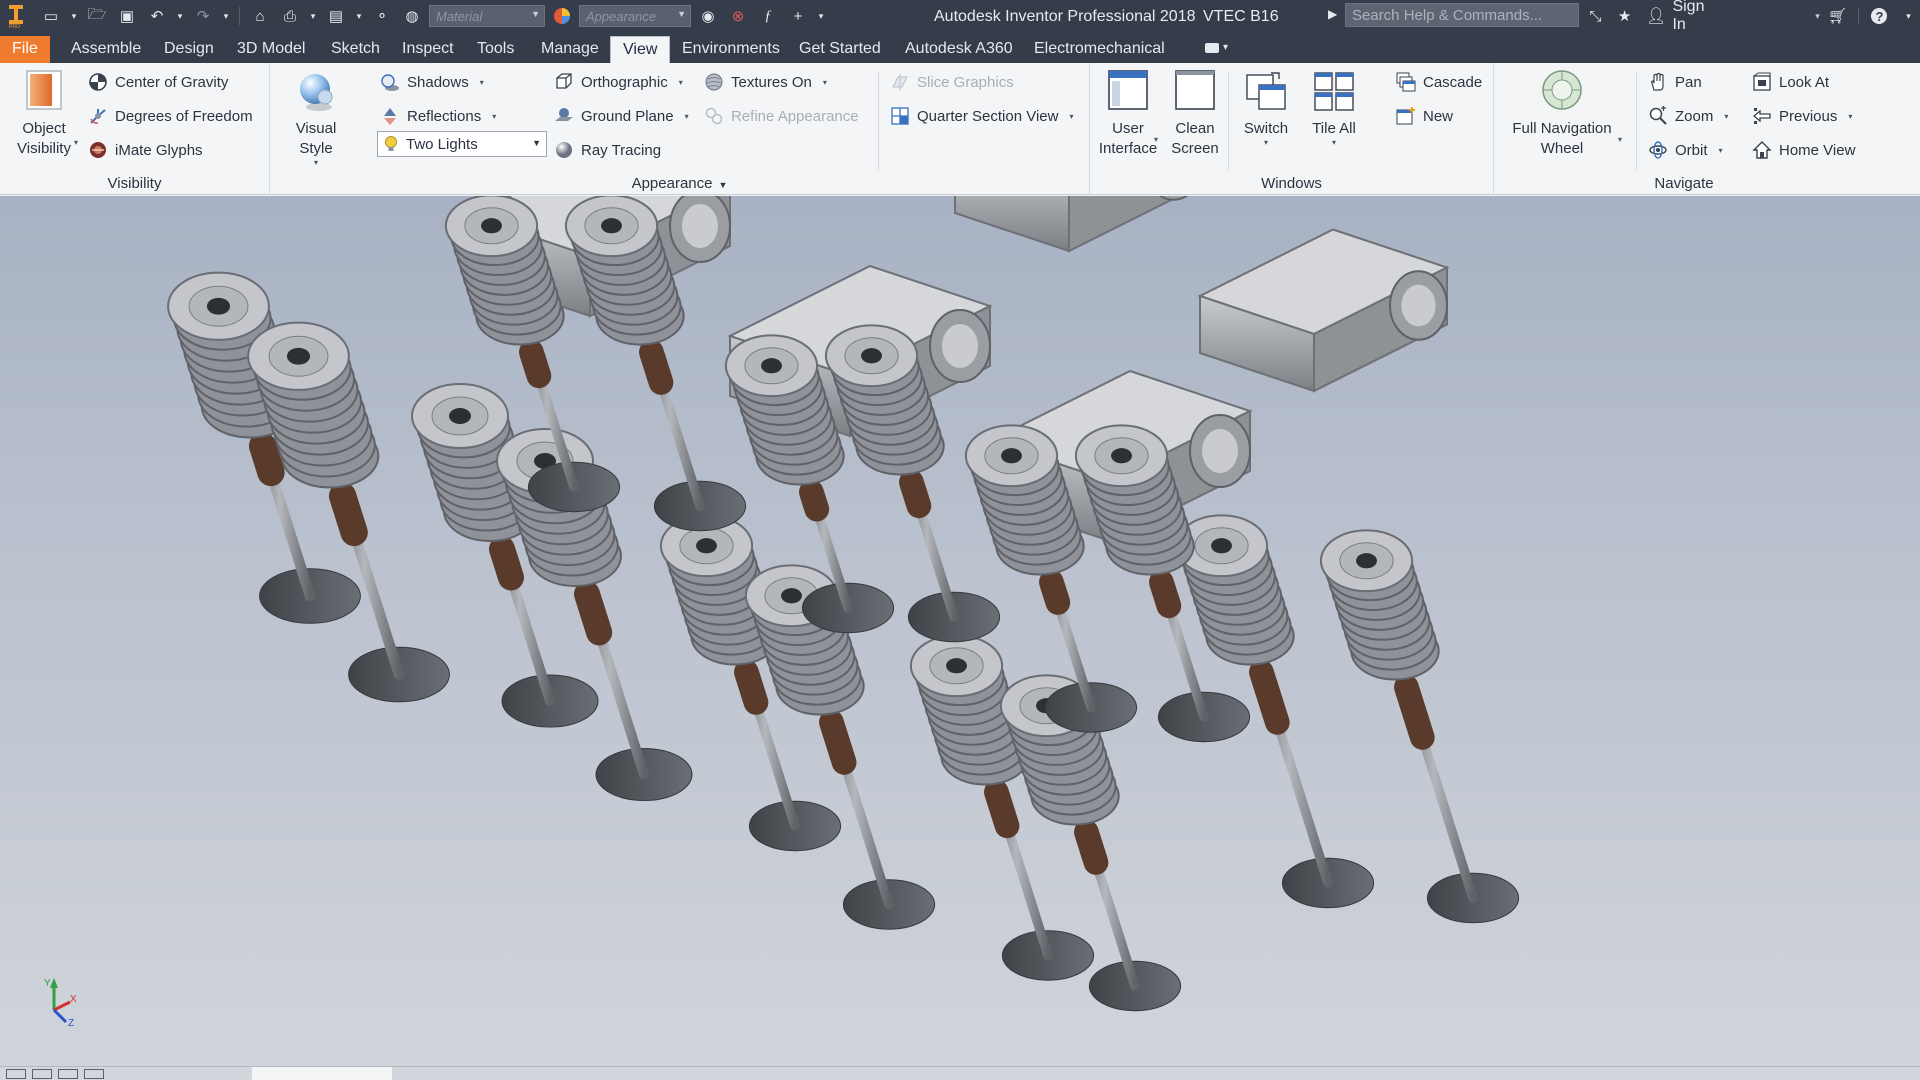  I want to click on redo-icon: ↷, so click(203, 16).